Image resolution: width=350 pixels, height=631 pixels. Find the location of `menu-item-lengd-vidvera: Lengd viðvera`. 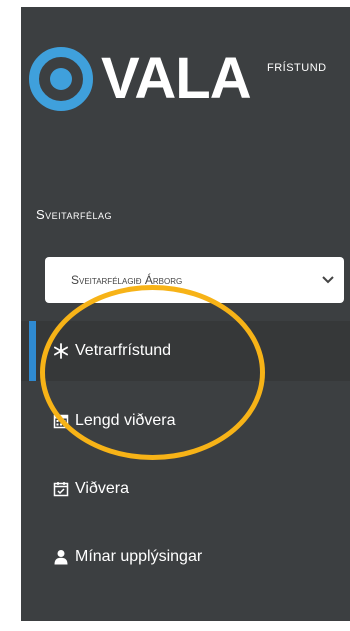

menu-item-lengd-vidvera: Lengd viðvera is located at coordinates (185, 421).